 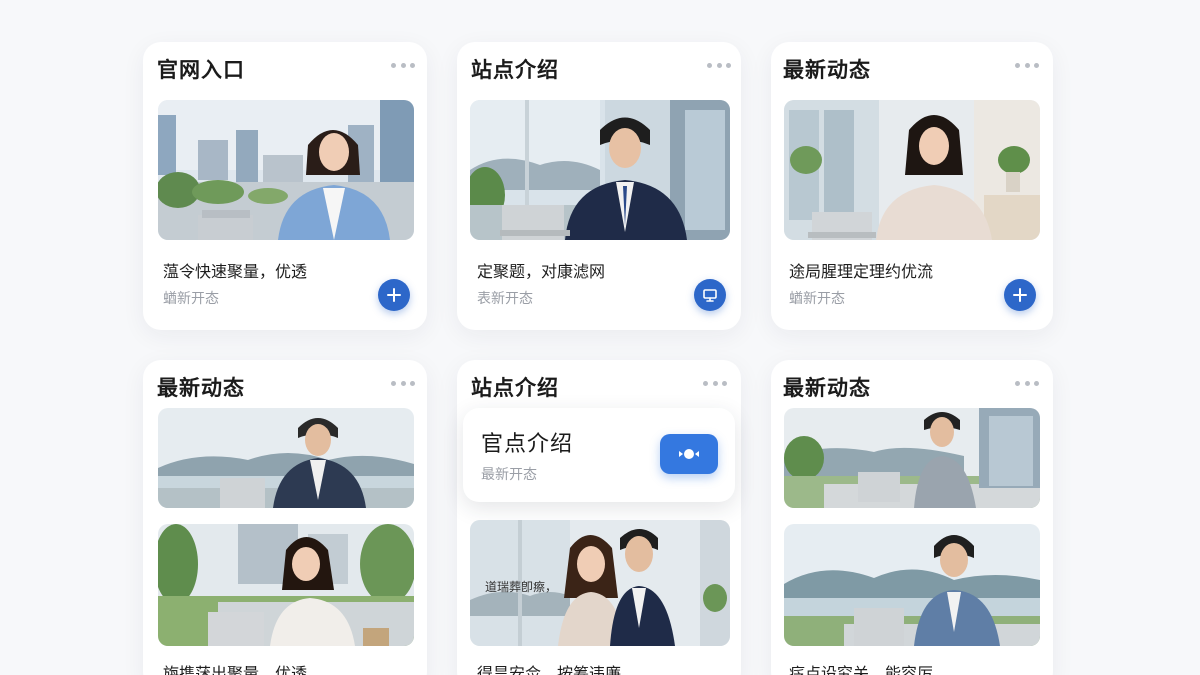 What do you see at coordinates (912, 458) in the screenshot?
I see `man-terrace-laptop-photo` at bounding box center [912, 458].